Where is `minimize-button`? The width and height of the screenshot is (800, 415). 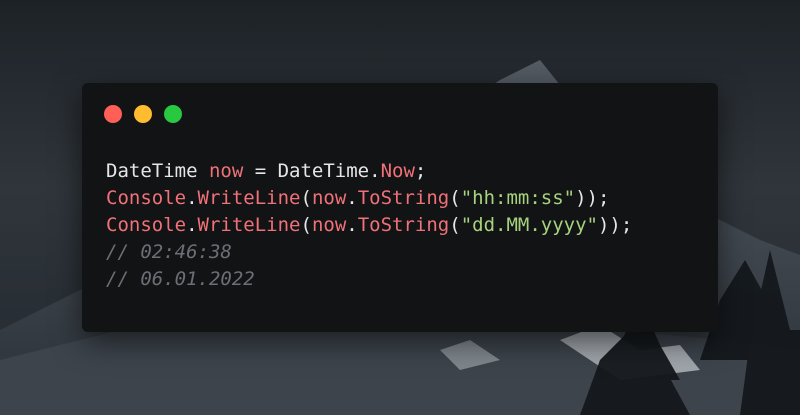
minimize-button is located at coordinates (143, 114).